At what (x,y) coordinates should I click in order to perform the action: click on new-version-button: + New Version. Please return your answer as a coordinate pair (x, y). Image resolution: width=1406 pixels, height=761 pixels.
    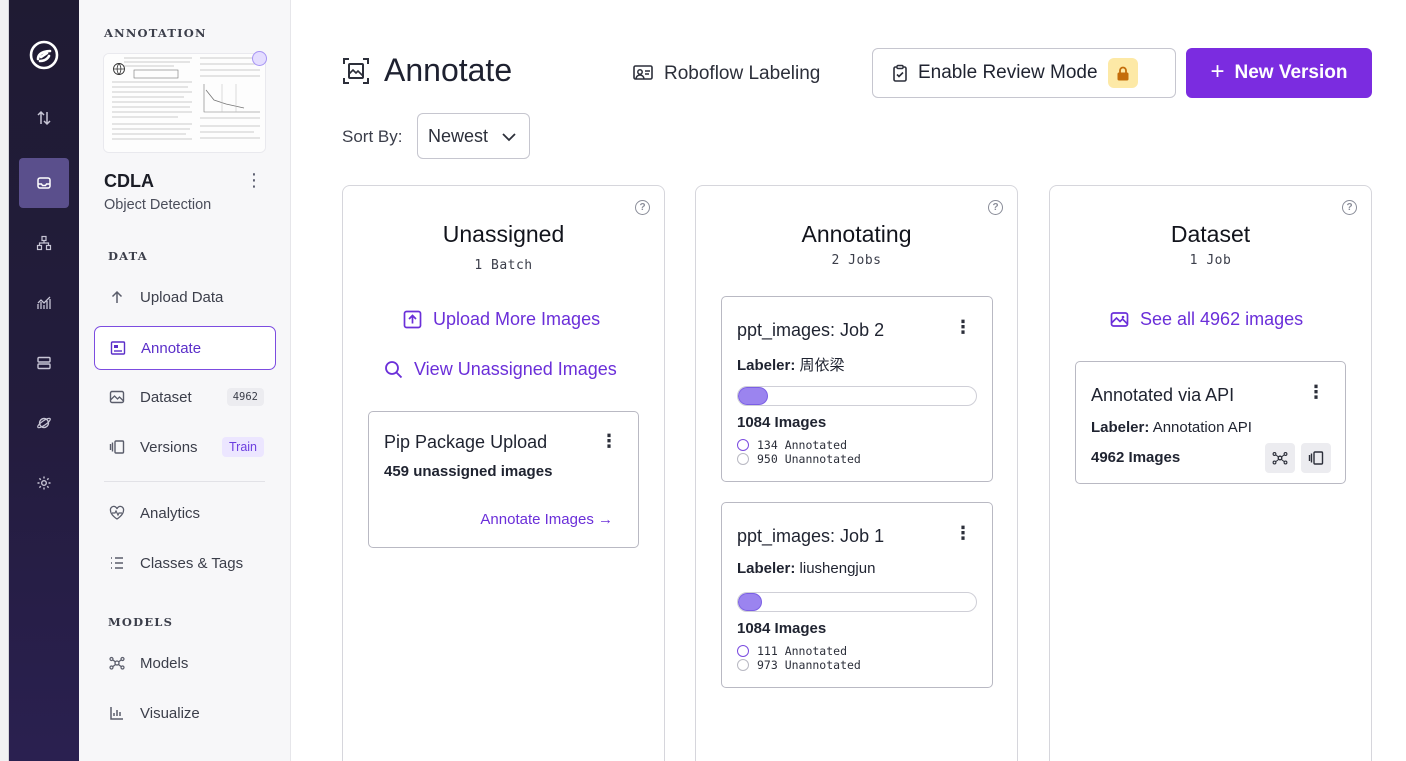
    Looking at the image, I should click on (1279, 73).